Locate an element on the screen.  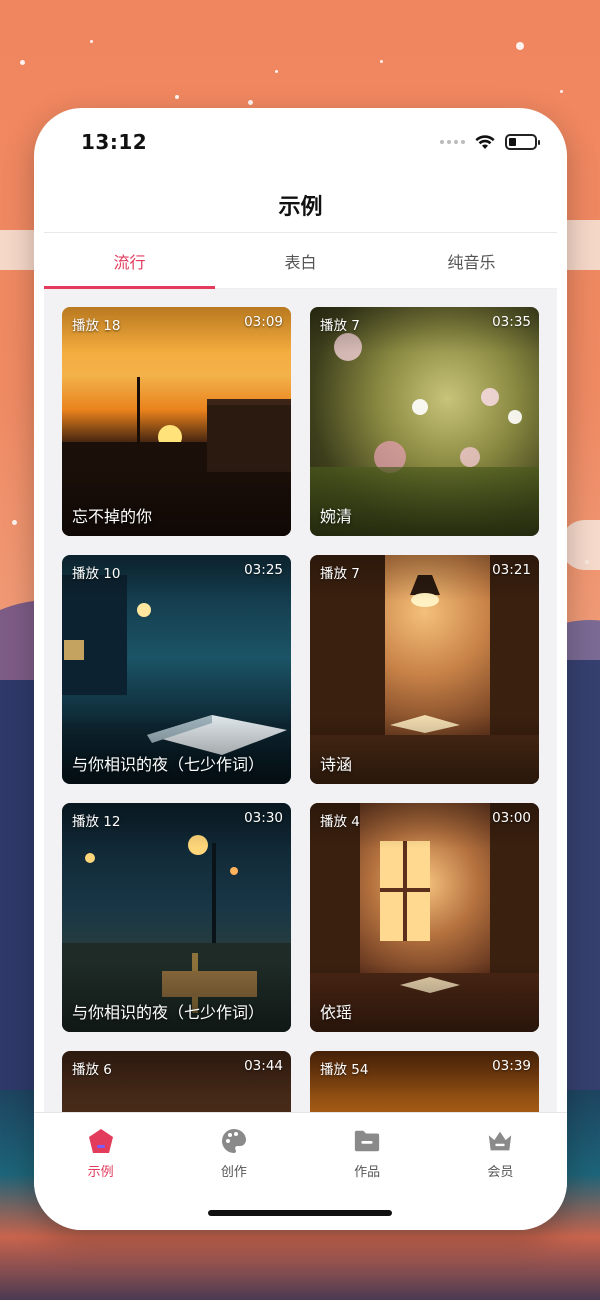
crown-icon is located at coordinates (500, 1141).